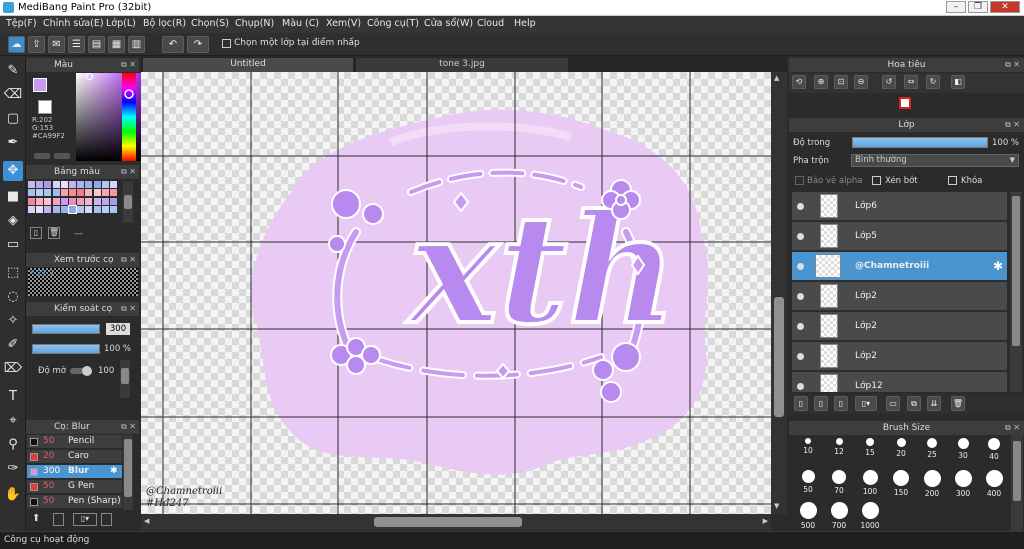  I want to click on delete-layer-icon: 🗑, so click(958, 403).